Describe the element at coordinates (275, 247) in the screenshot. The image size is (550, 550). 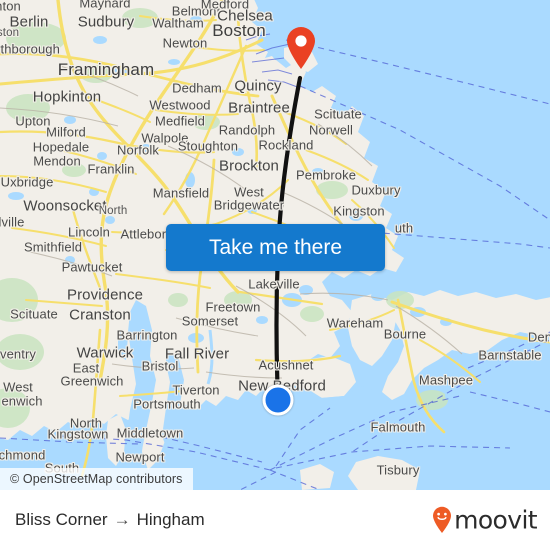
I see `take-me-there-button: Take me there` at that location.